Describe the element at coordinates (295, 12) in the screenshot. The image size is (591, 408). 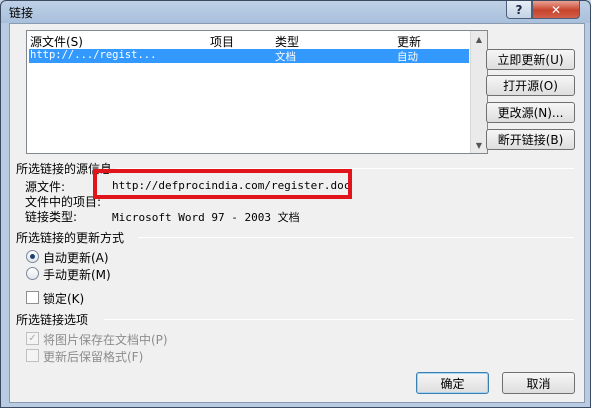
I see `title-bar: 链接 ? ✕` at that location.